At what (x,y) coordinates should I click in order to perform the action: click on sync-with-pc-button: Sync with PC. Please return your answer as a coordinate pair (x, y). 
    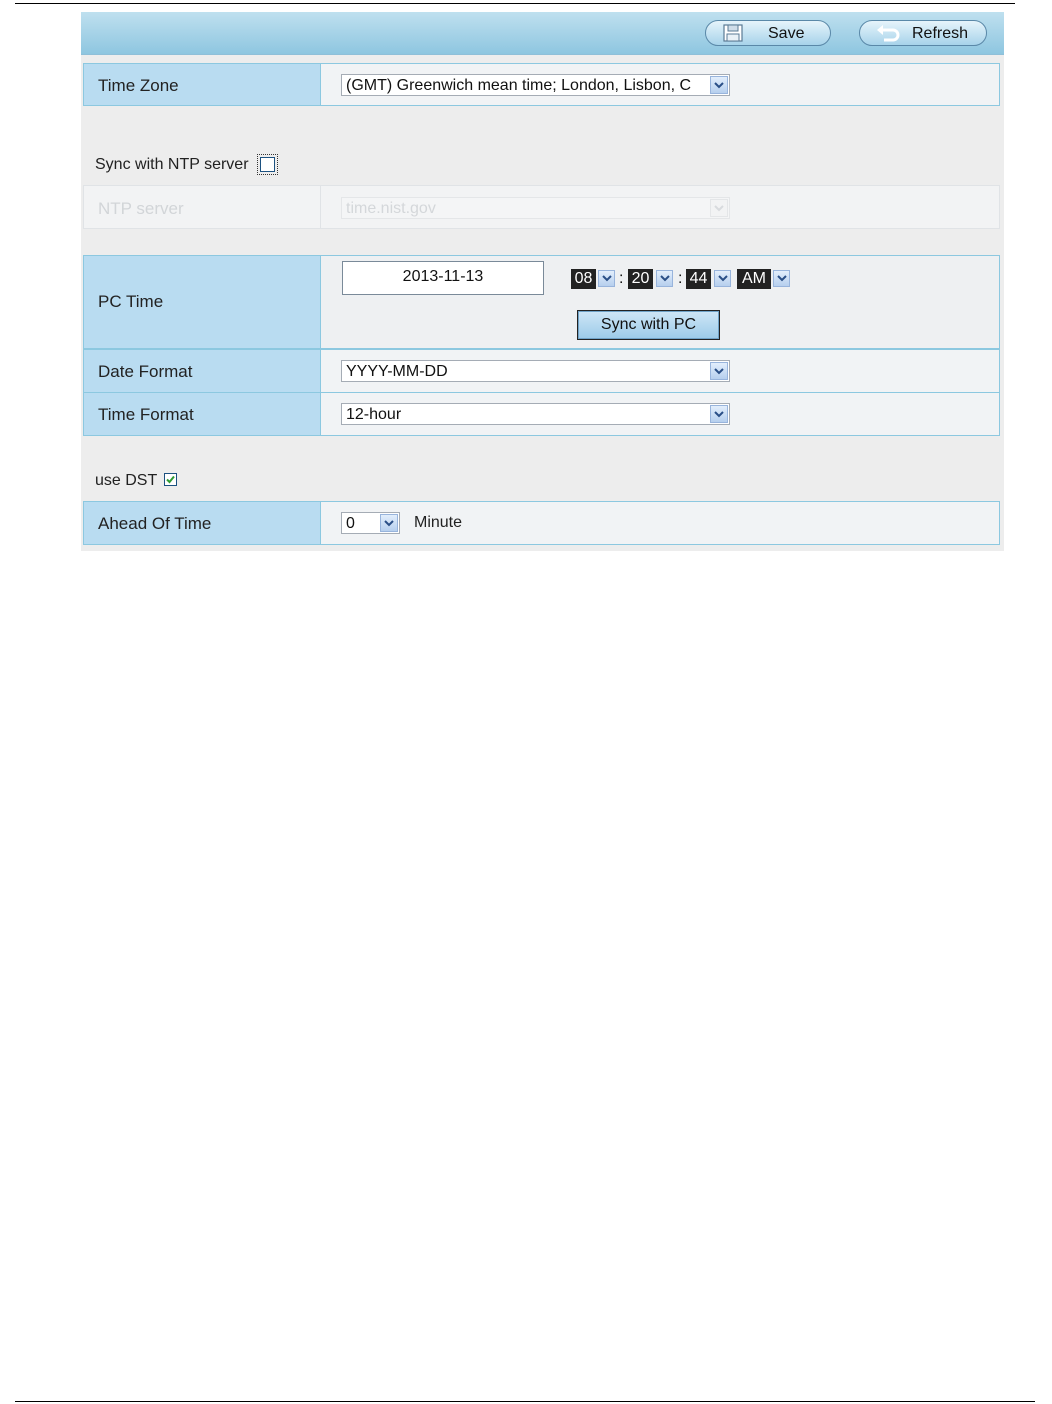
    Looking at the image, I should click on (648, 325).